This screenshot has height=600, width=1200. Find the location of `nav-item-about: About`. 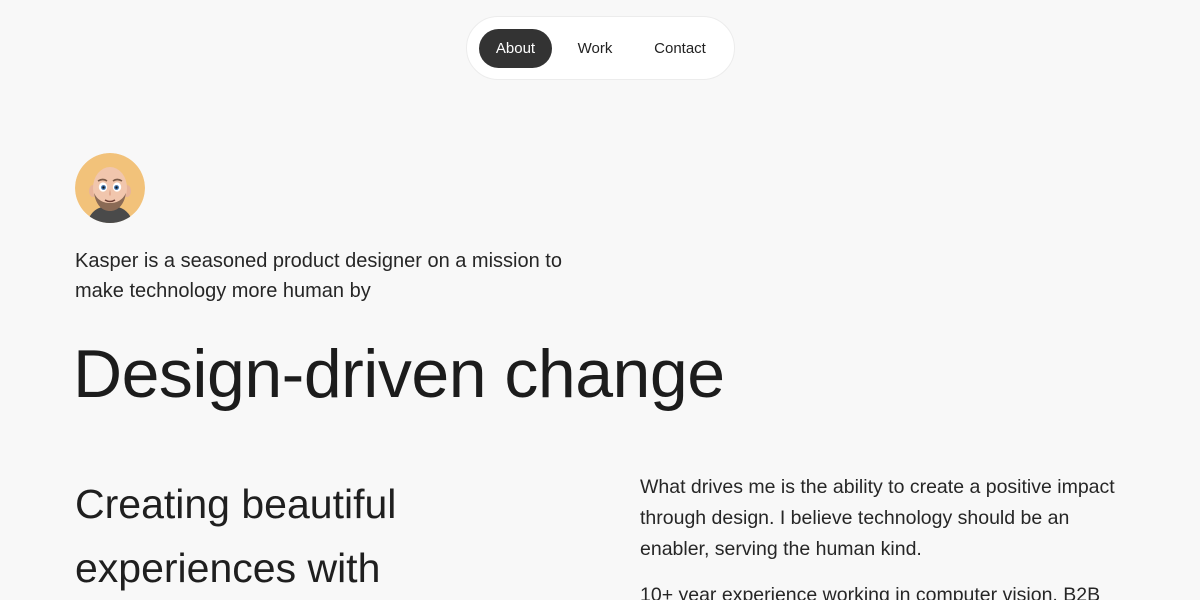

nav-item-about: About is located at coordinates (515, 48).